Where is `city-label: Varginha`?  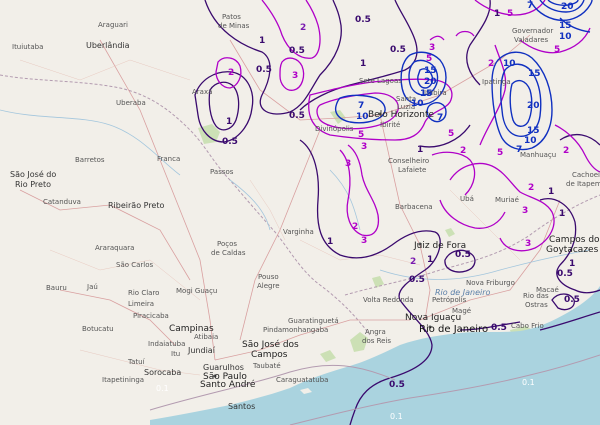 city-label: Varginha is located at coordinates (298, 232).